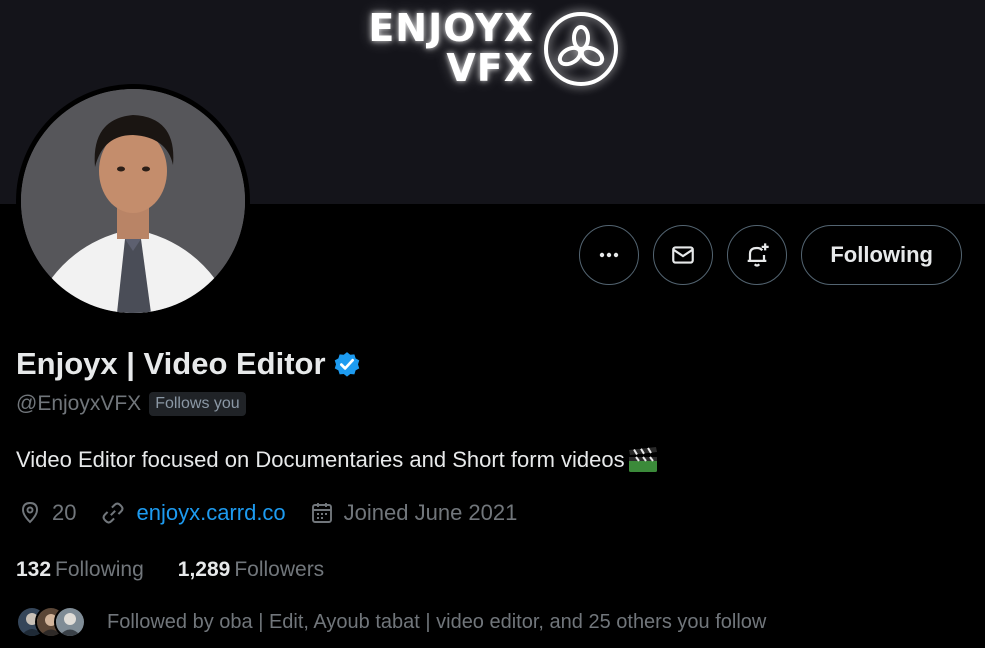 The height and width of the screenshot is (648, 985). What do you see at coordinates (581, 49) in the screenshot?
I see `enjoyx-logo-icon` at bounding box center [581, 49].